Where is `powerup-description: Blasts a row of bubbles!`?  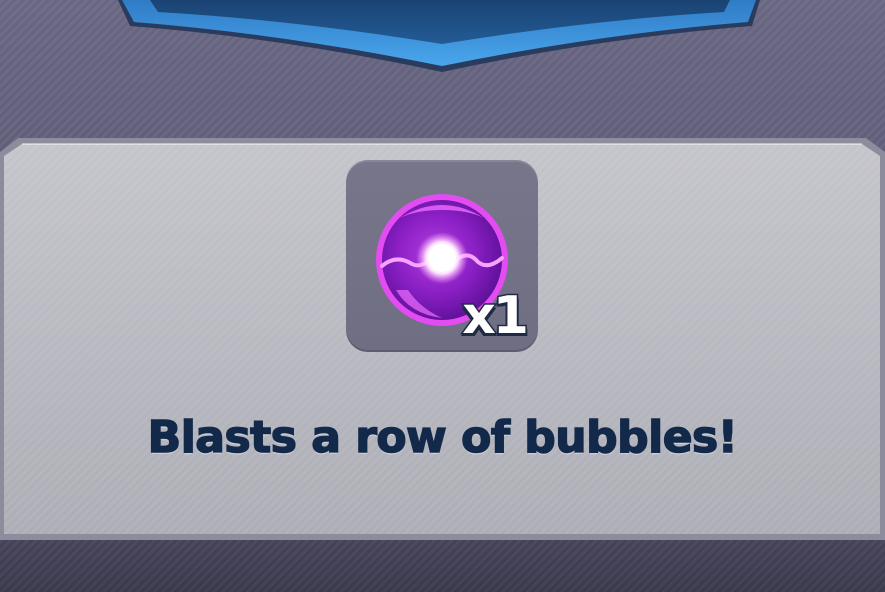
powerup-description: Blasts a row of bubbles! is located at coordinates (443, 437).